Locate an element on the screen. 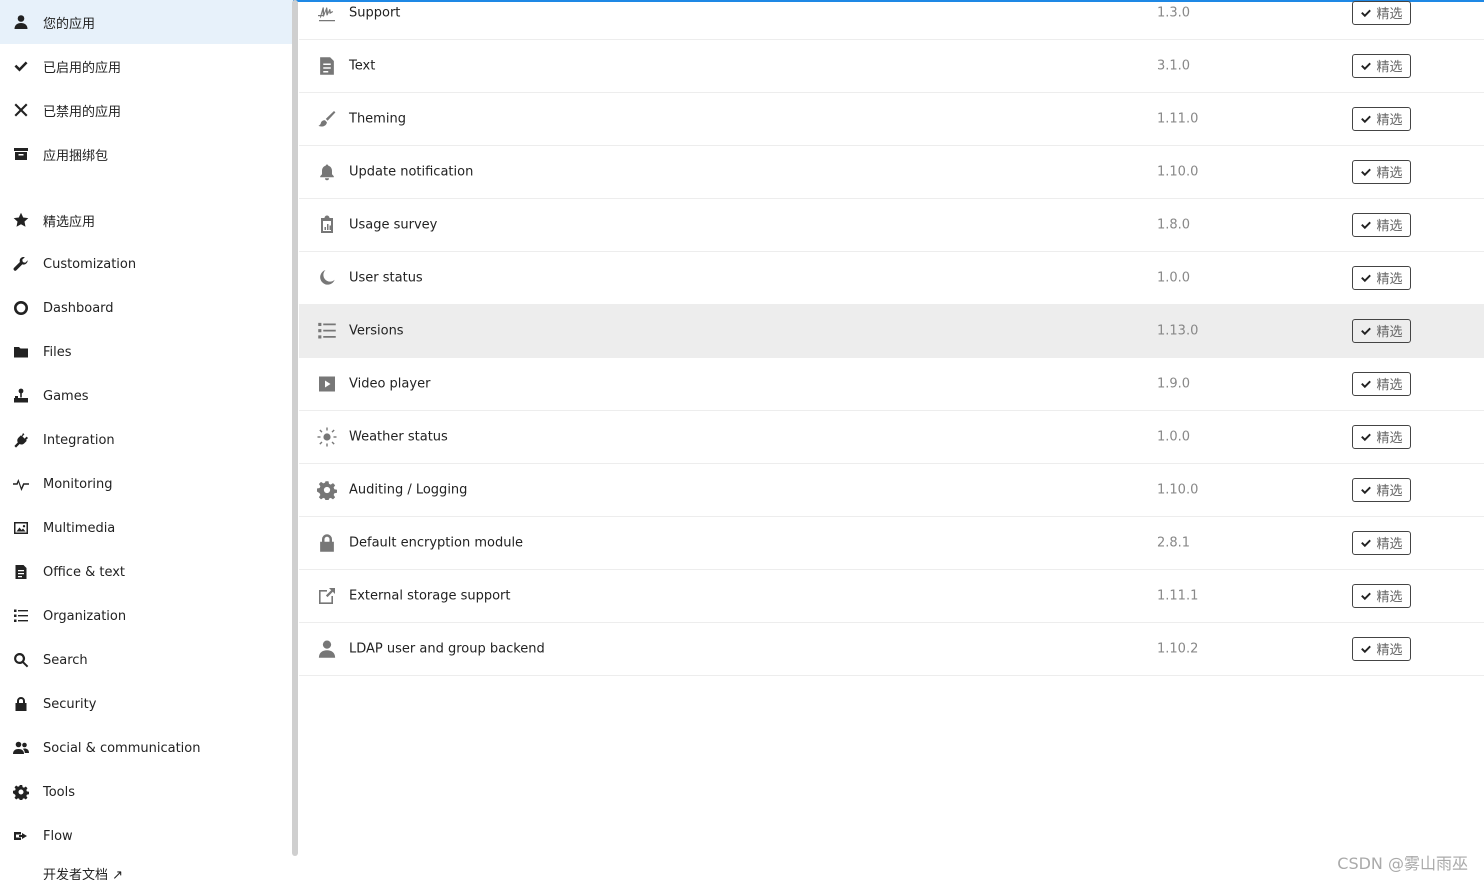  sidebar-item-category_items-15: 开发者文档 ↗ is located at coordinates (146, 869).